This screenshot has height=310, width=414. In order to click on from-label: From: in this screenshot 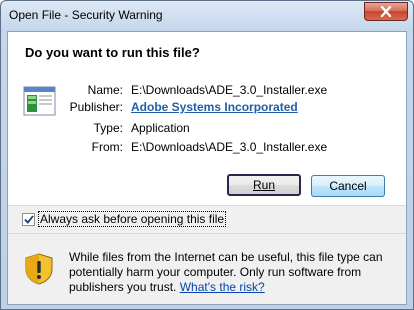, I will do `click(107, 147)`.